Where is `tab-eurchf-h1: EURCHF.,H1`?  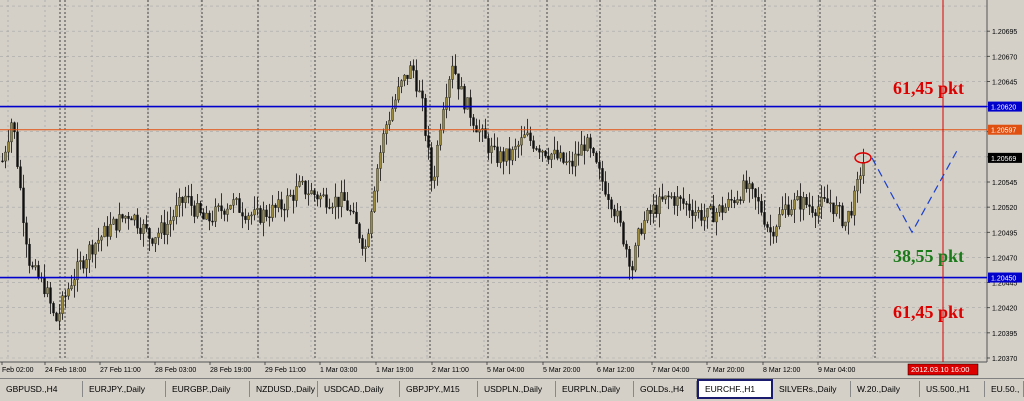
tab-eurchf-h1: EURCHF.,H1 is located at coordinates (735, 389).